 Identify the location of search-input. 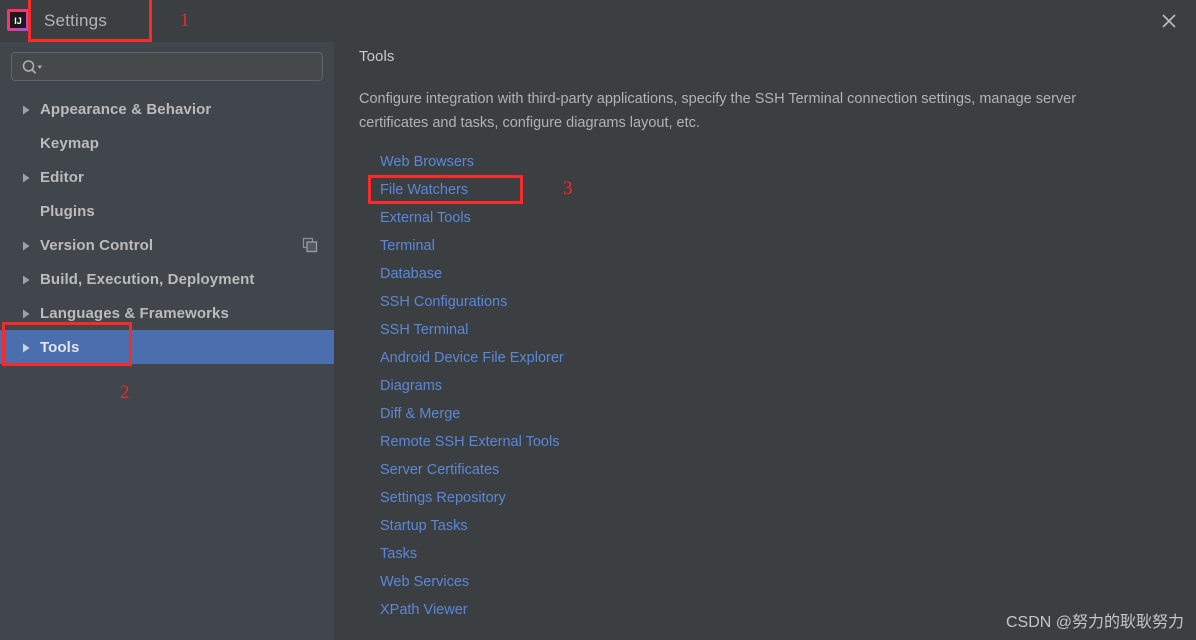
(184, 67).